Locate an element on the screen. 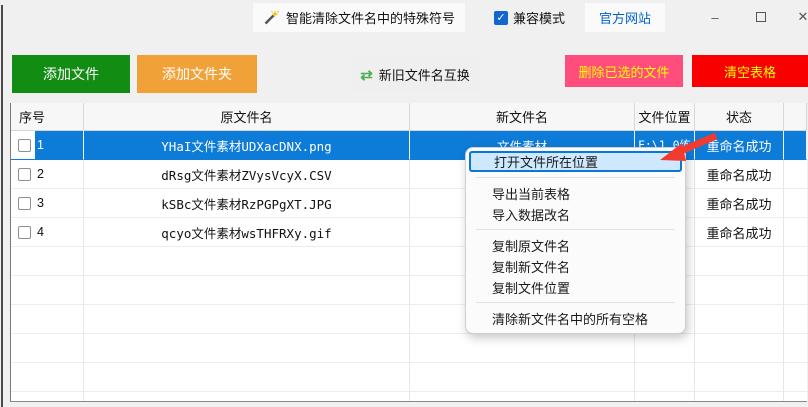 The height and width of the screenshot is (407, 808). table-row: 4 qcyo文件素材wsTHFRXy.gif 重命名成功 is located at coordinates (409, 232).